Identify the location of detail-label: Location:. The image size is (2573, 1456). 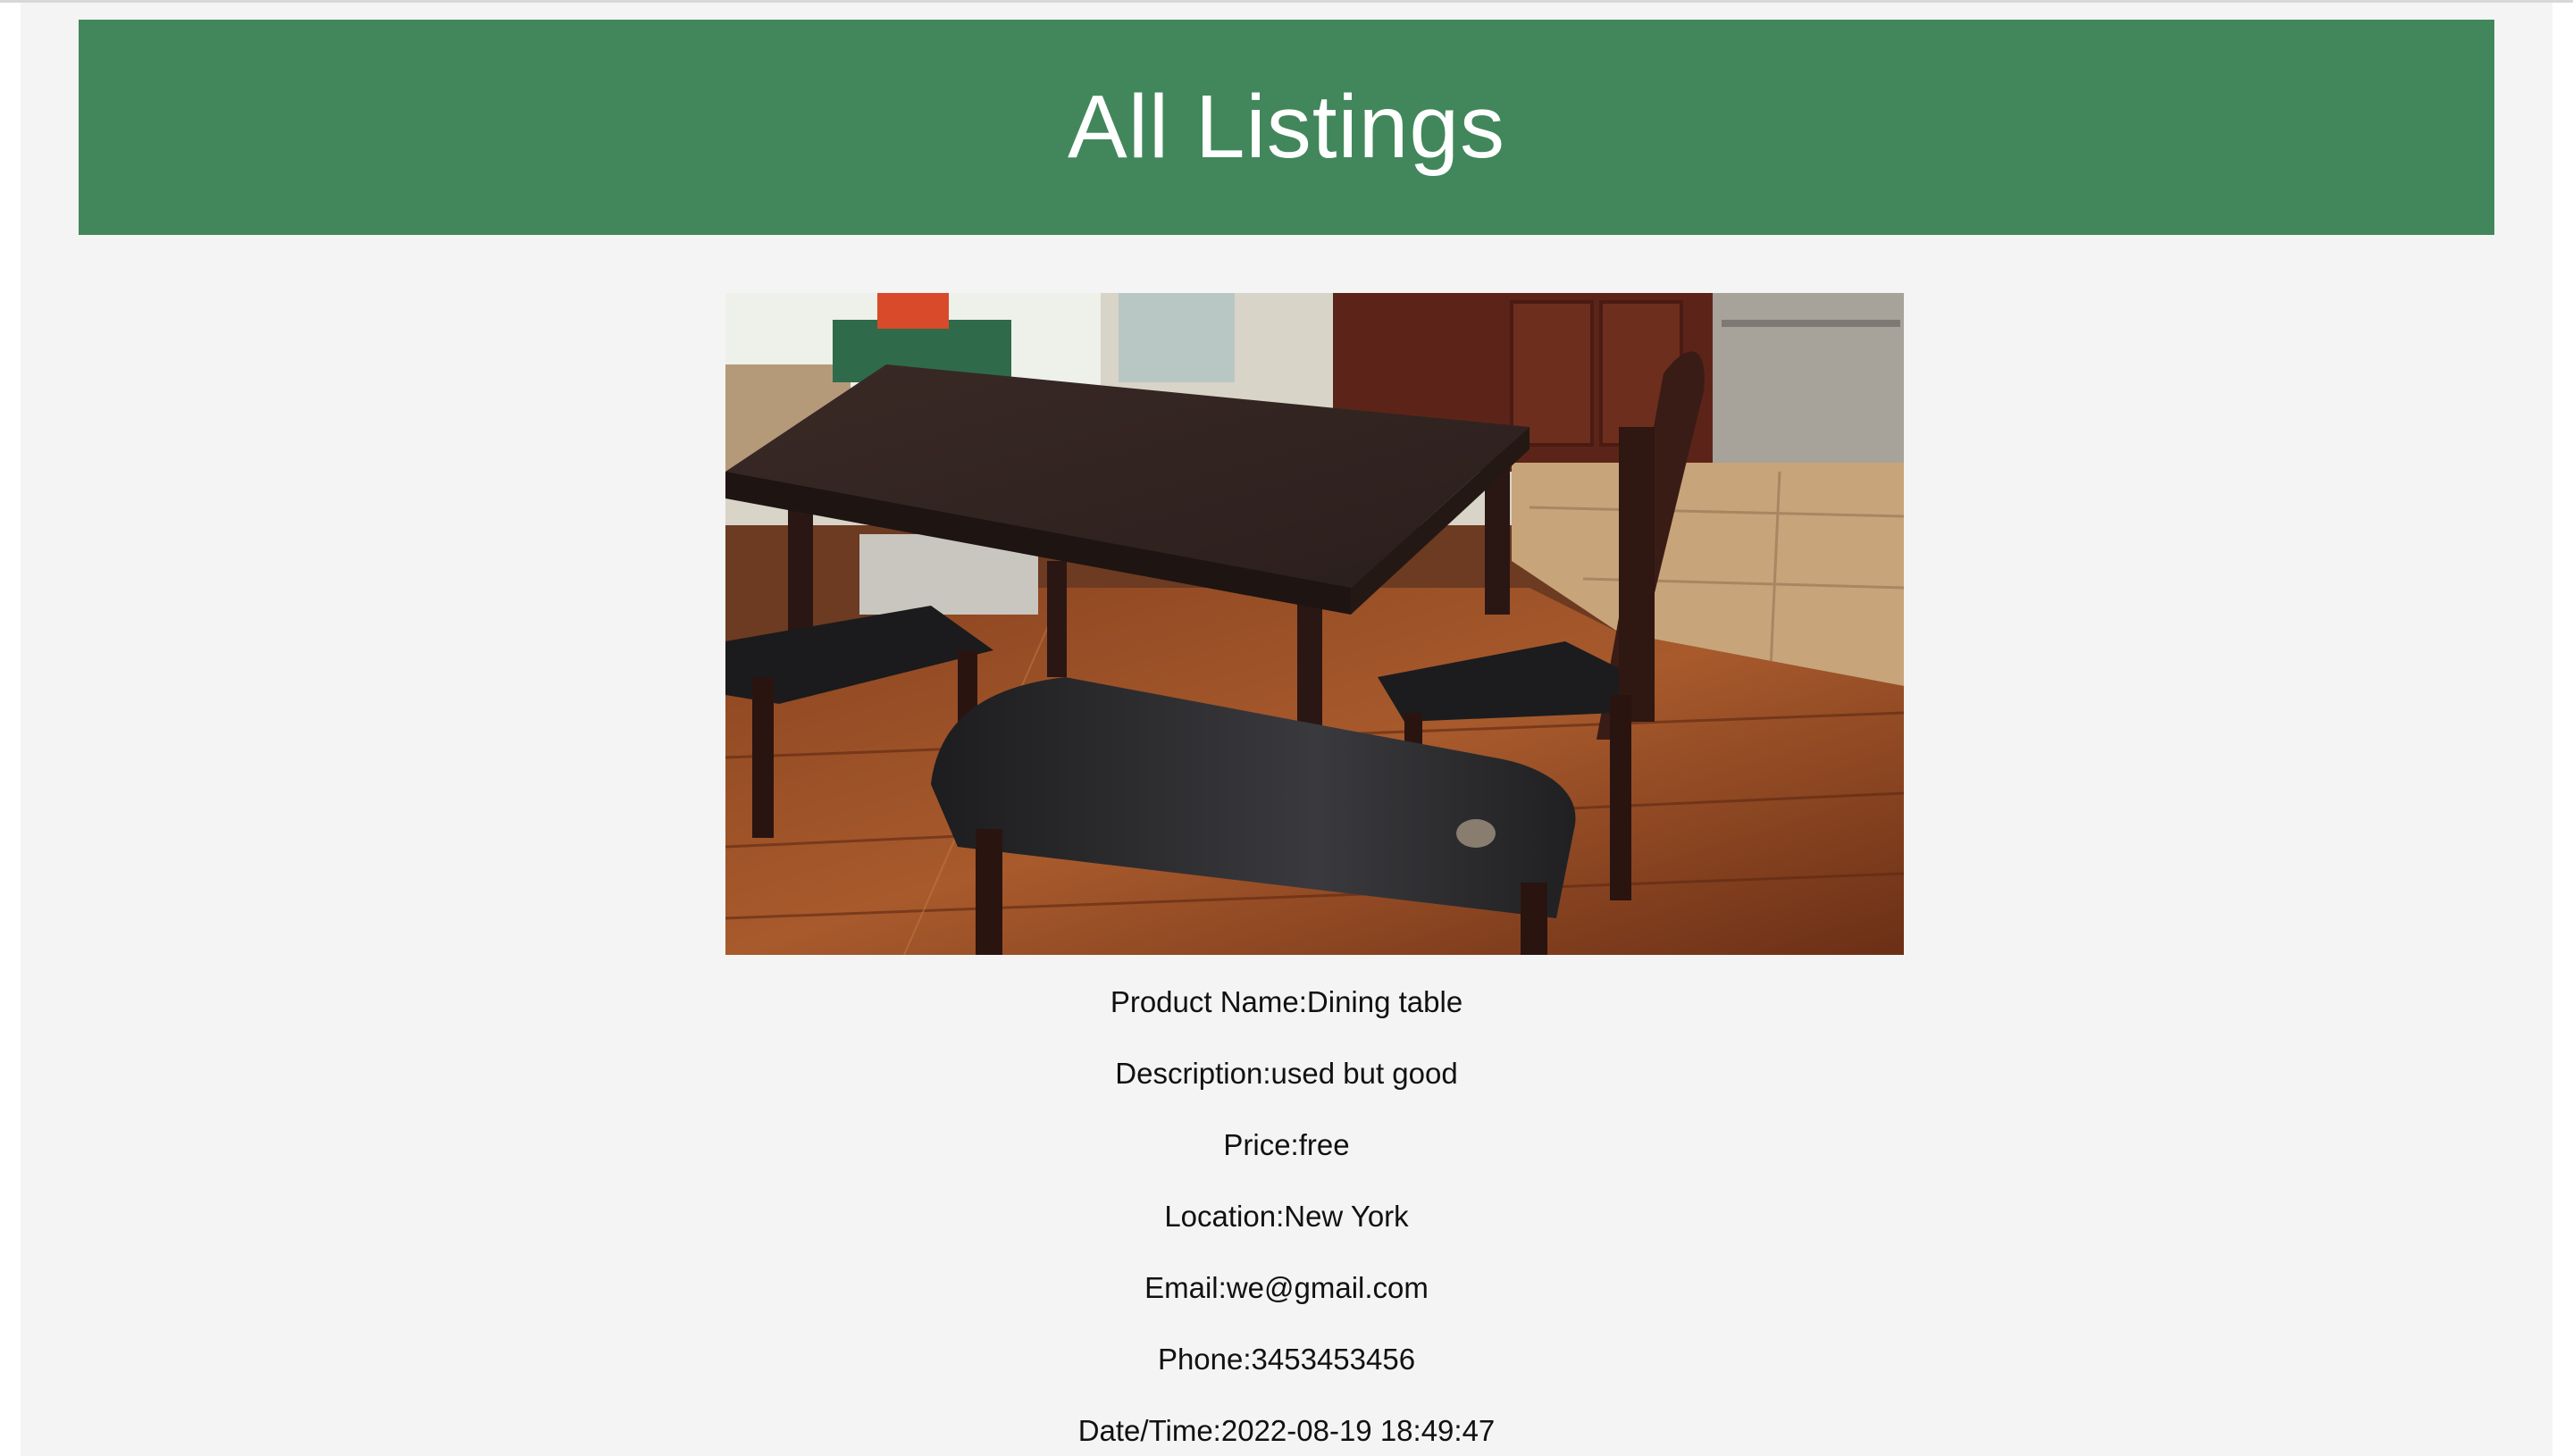
(1224, 1216).